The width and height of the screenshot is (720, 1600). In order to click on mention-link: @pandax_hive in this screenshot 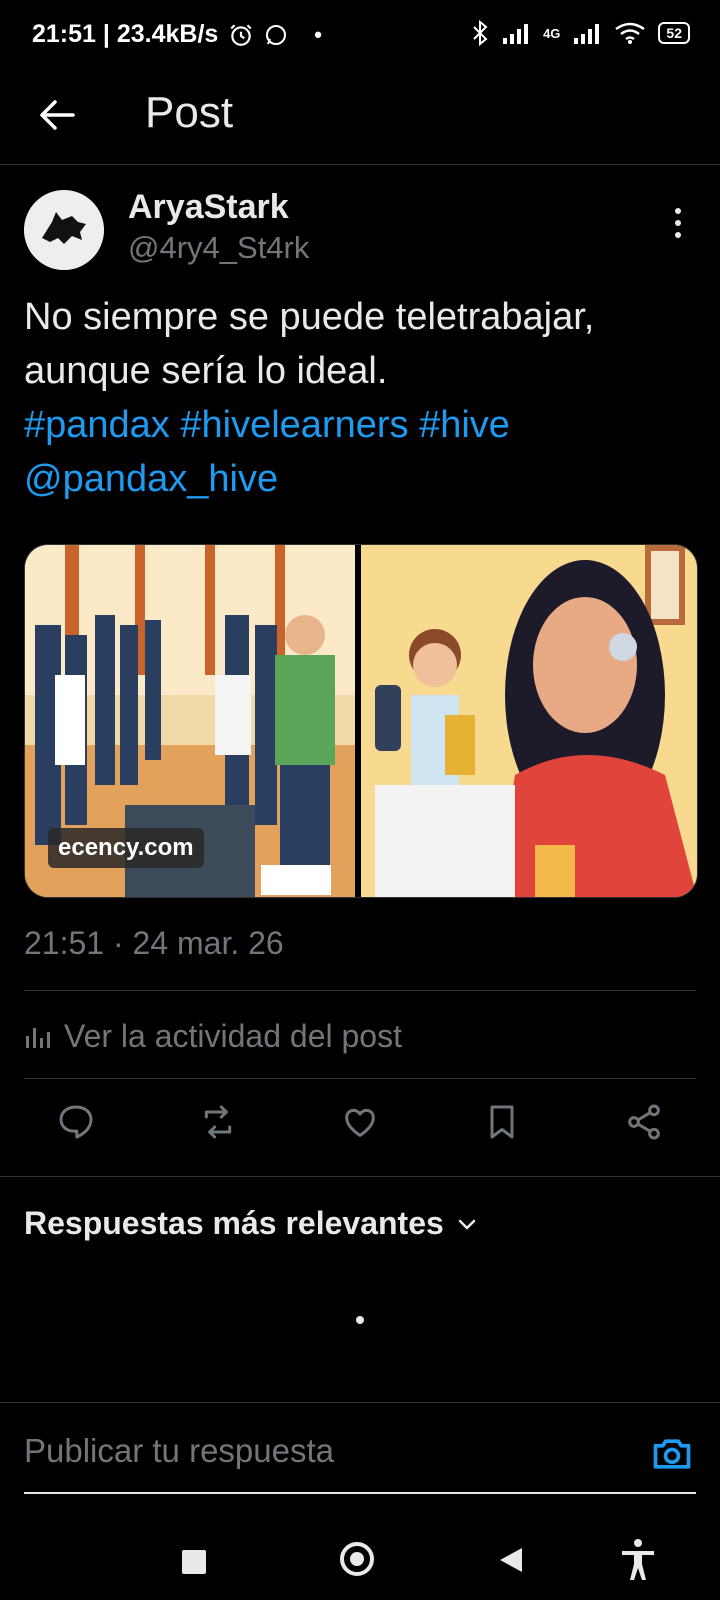, I will do `click(364, 479)`.